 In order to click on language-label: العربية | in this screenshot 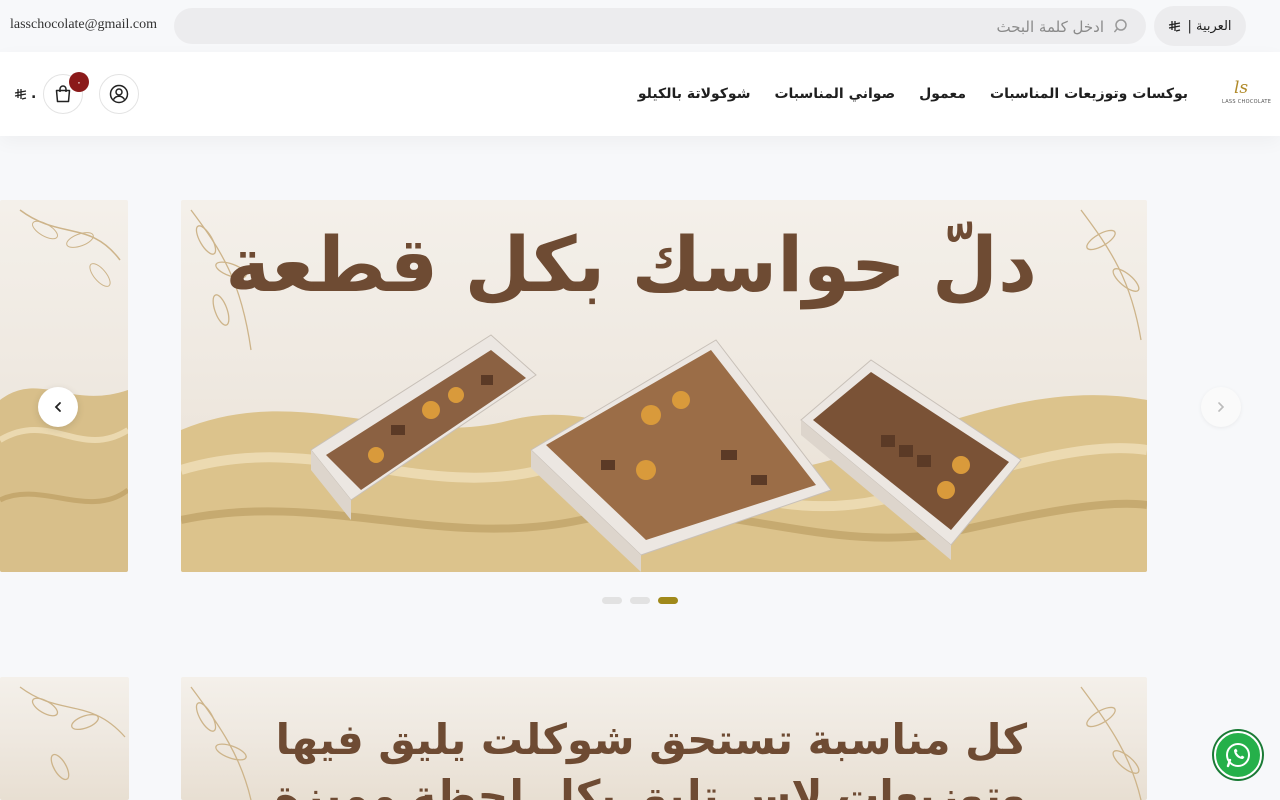, I will do `click(1209, 26)`.